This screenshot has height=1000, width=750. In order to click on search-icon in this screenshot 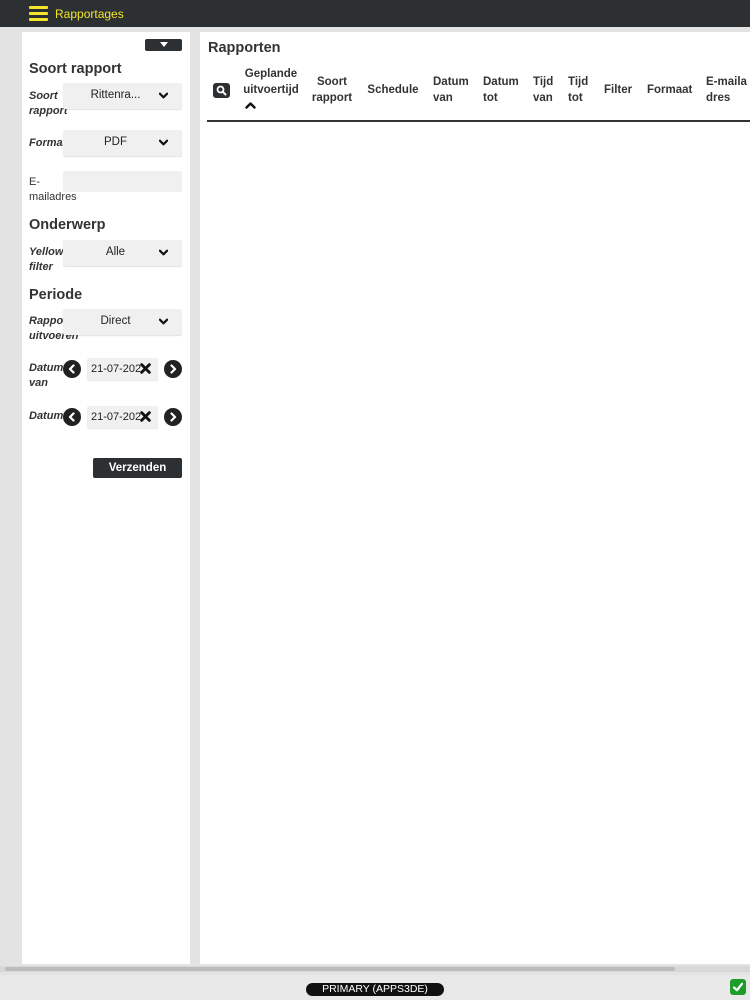, I will do `click(221, 90)`.